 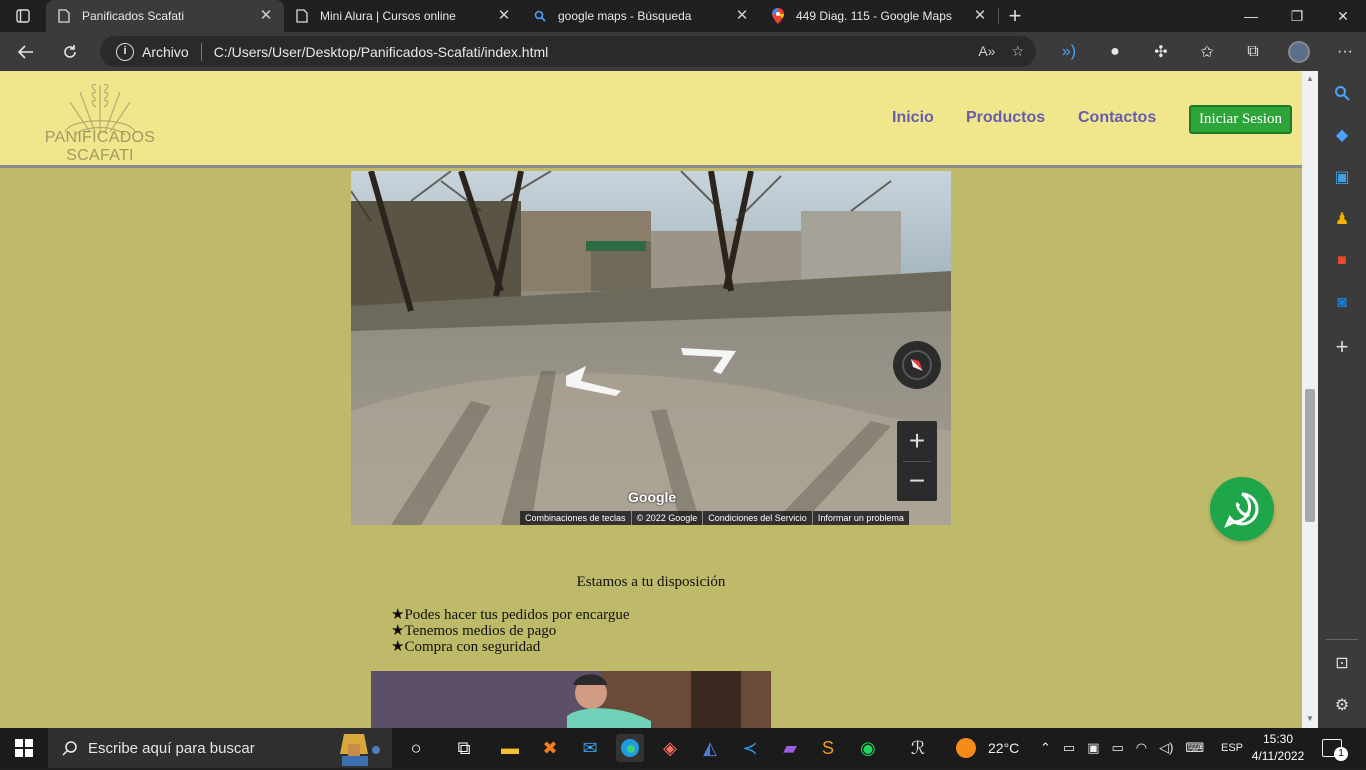 I want to click on minimize-icon: —, so click(x=1251, y=16).